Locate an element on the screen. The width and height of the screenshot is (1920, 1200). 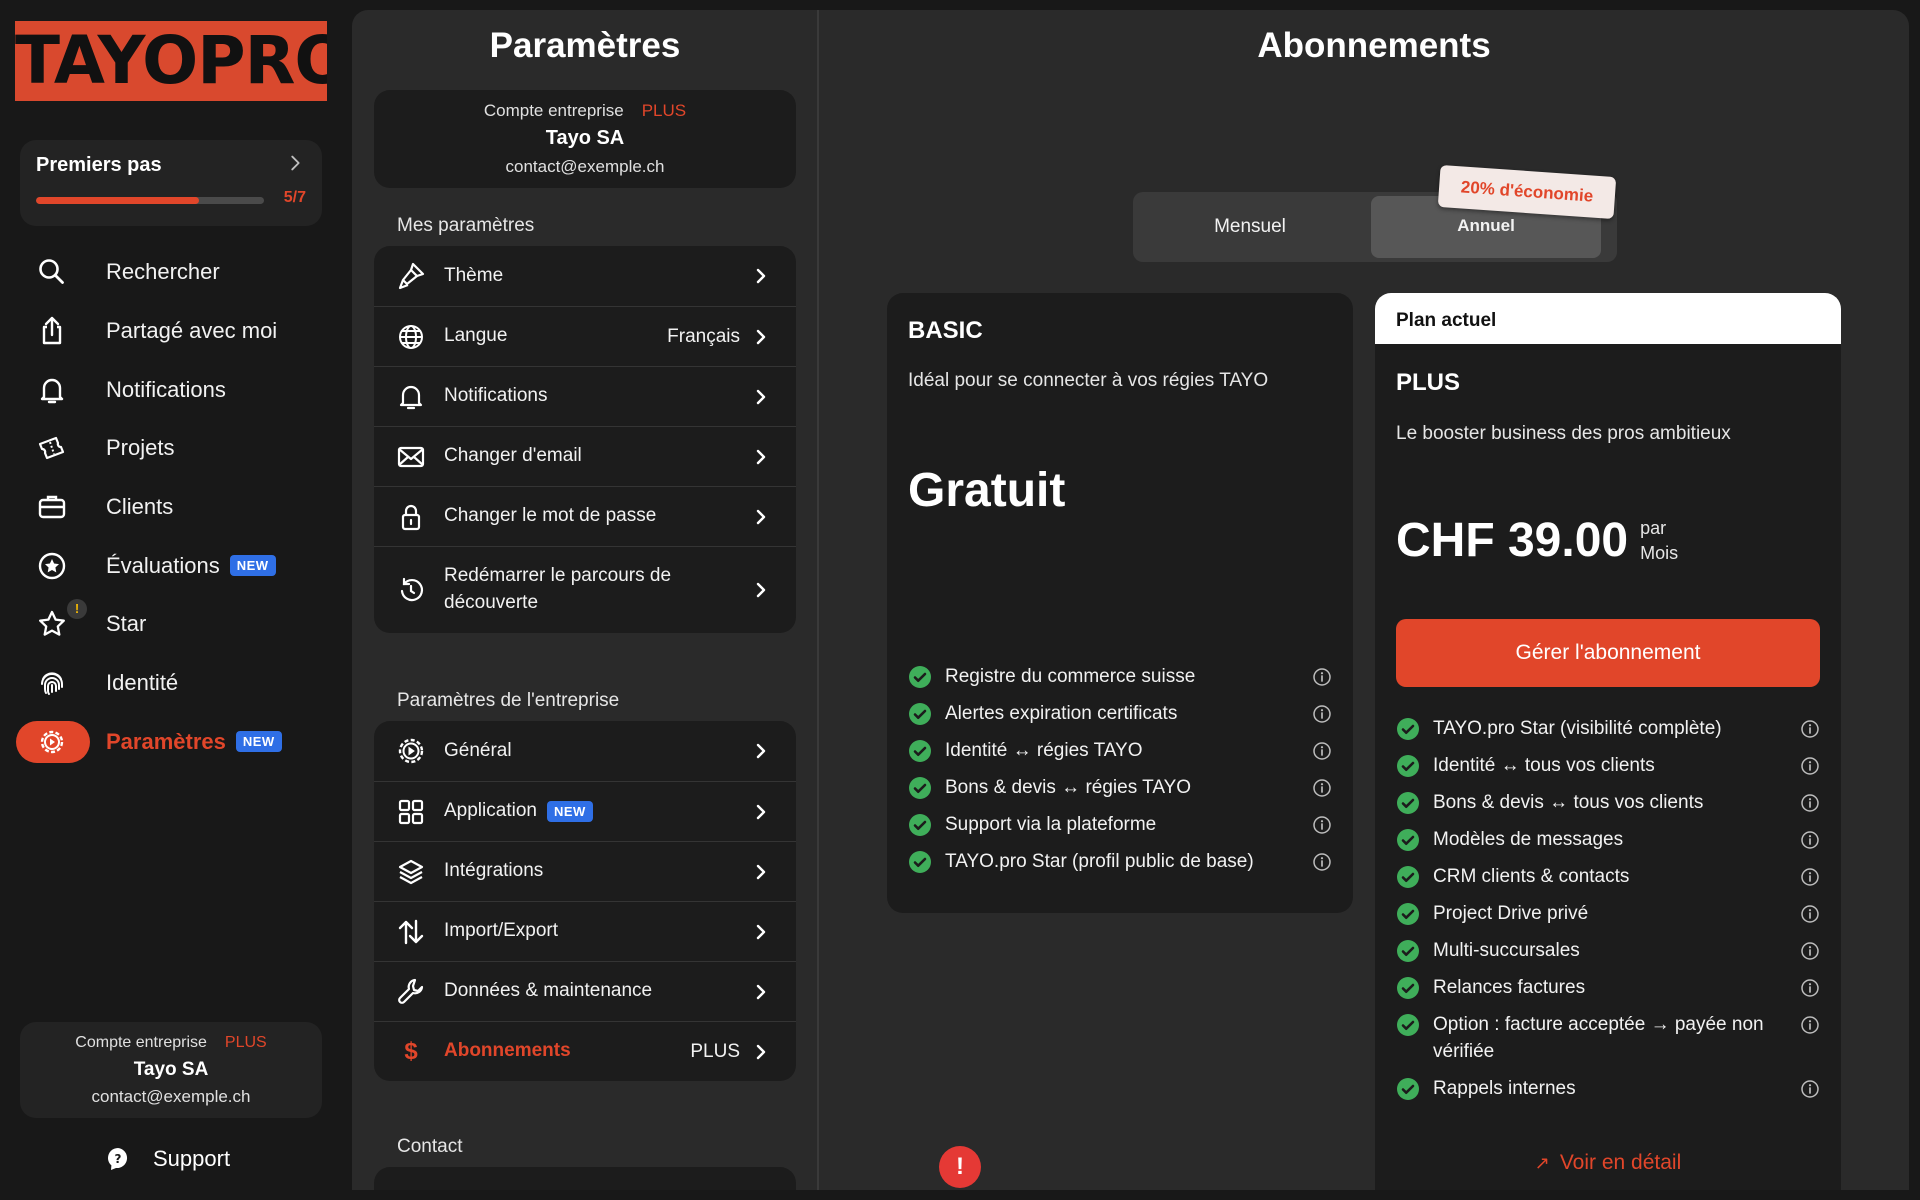
settings-row-integrations: Intégrations is located at coordinates (585, 871).